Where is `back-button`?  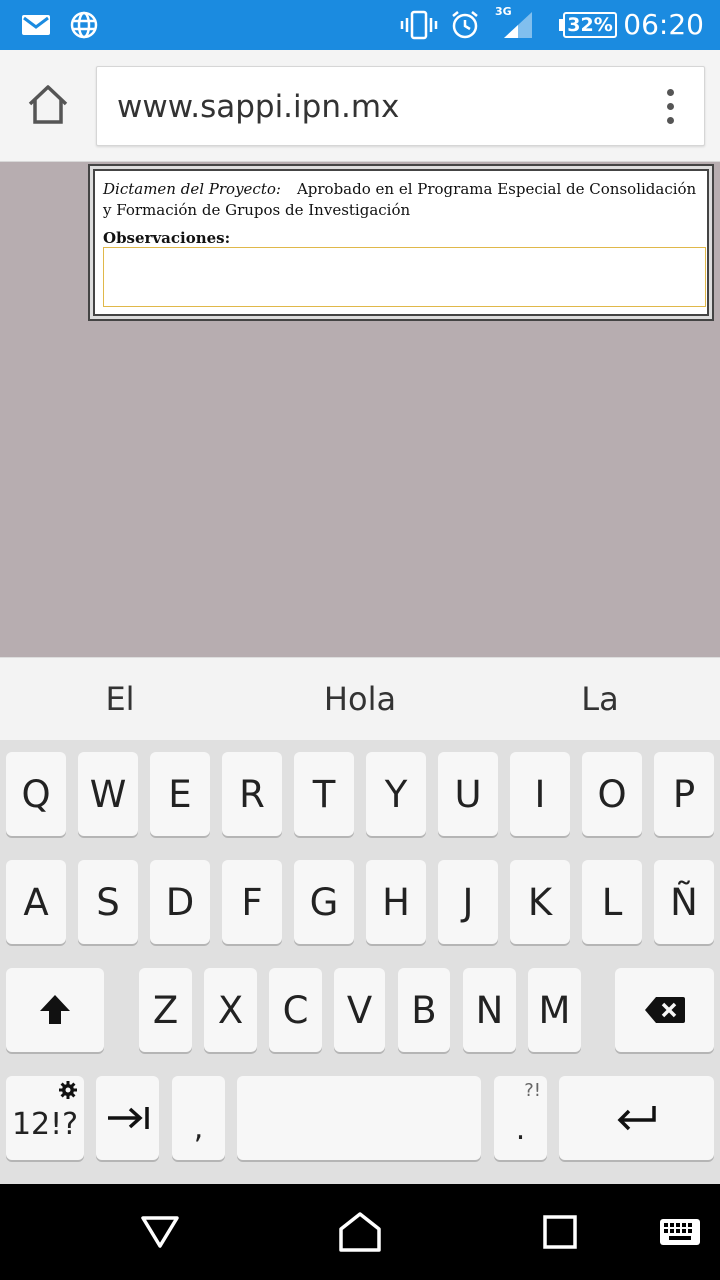 back-button is located at coordinates (160, 1232).